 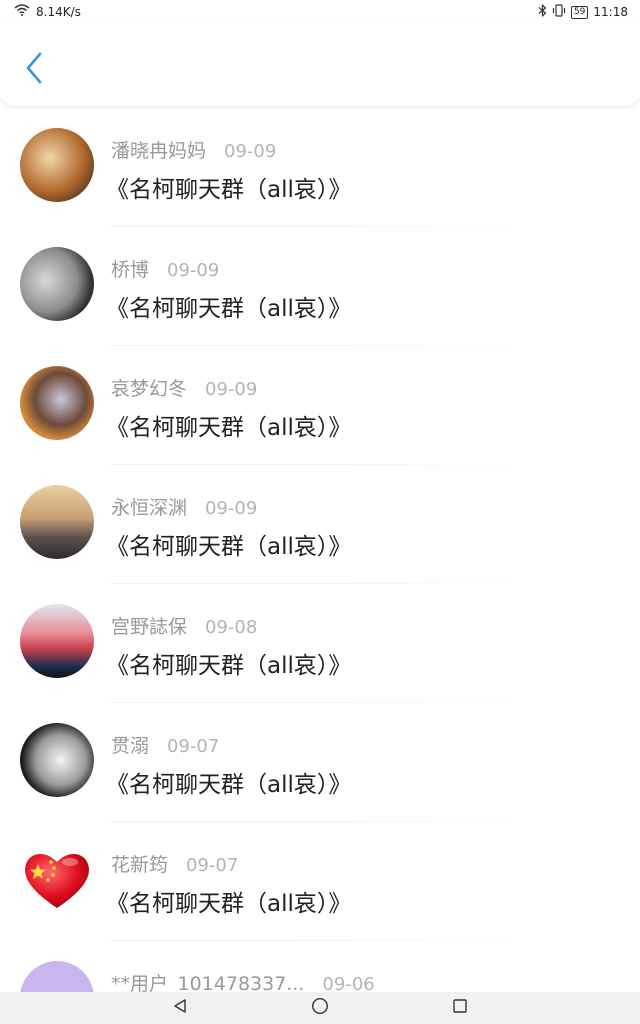 I want to click on battery-icon: 59, so click(x=579, y=12).